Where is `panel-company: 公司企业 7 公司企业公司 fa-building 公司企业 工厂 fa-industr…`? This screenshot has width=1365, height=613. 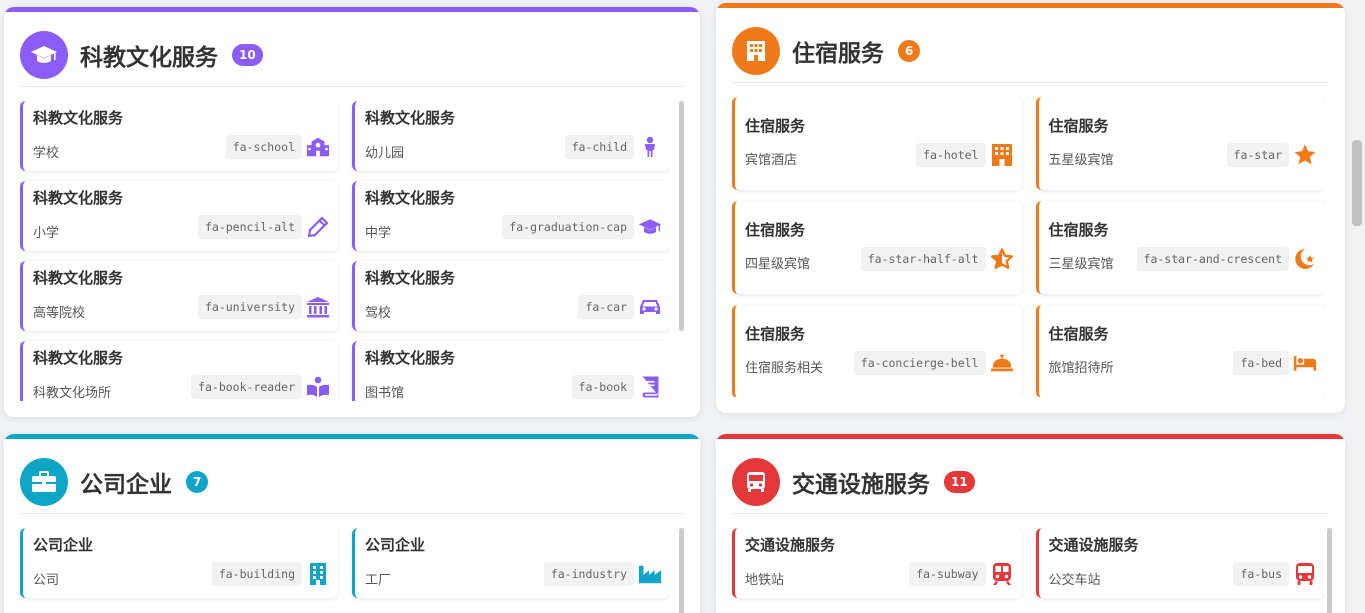 panel-company: 公司企业 7 公司企业公司 fa-building 公司企业 工厂 fa-industr… is located at coordinates (352, 523).